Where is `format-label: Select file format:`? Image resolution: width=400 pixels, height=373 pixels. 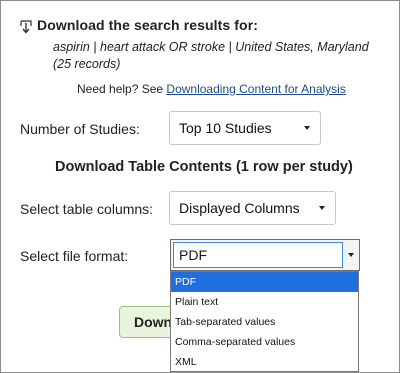 format-label: Select file format: is located at coordinates (74, 256).